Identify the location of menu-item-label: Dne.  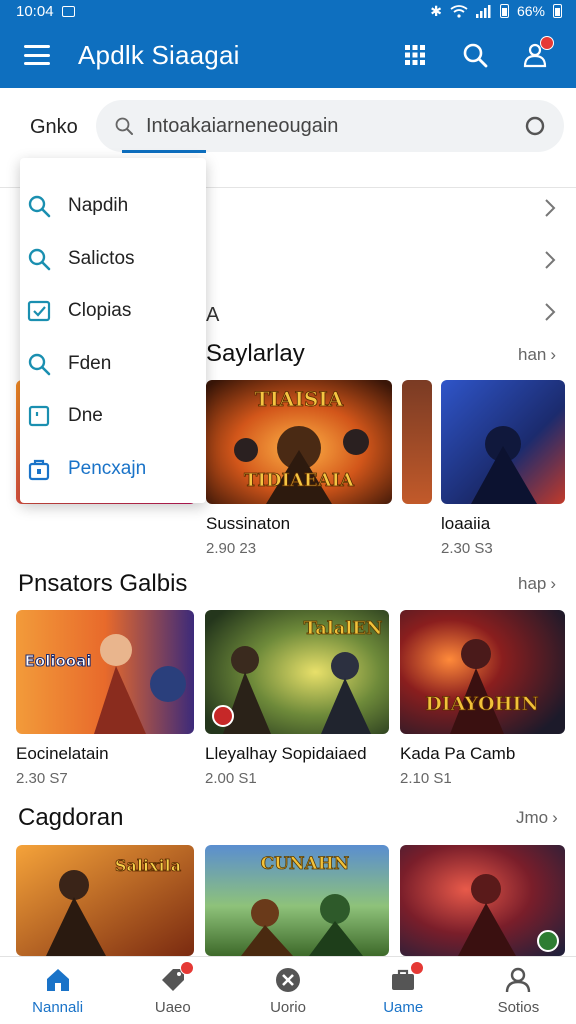
(85, 416).